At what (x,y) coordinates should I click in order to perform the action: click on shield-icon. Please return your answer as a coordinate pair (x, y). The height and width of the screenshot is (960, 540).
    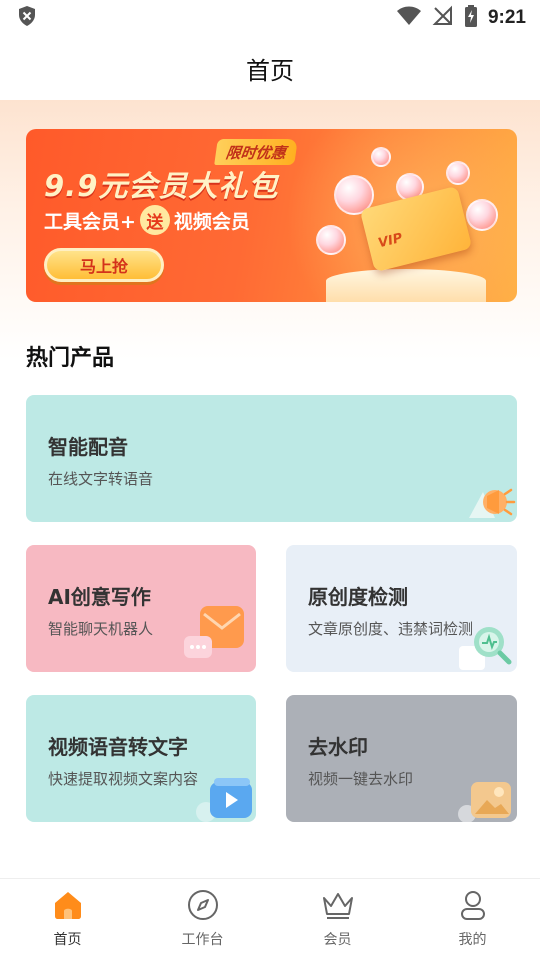
    Looking at the image, I should click on (27, 18).